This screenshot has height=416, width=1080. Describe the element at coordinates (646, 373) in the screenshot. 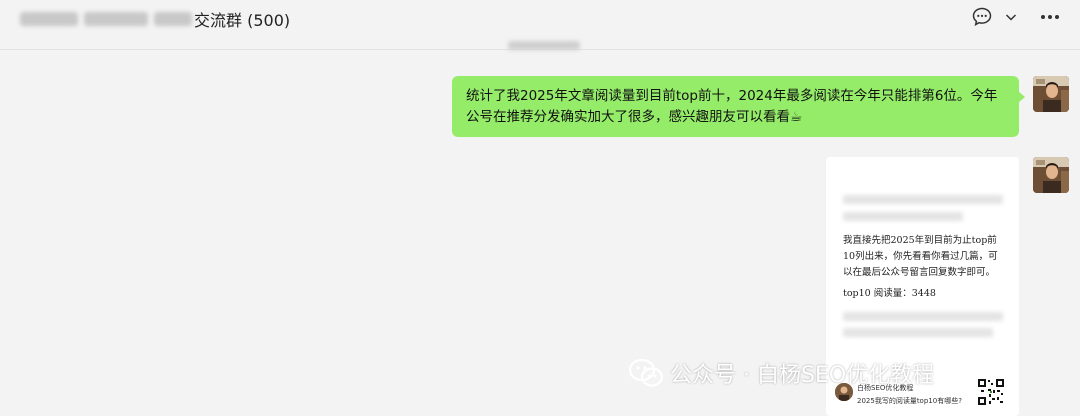

I see `wechat-logo-icon` at that location.